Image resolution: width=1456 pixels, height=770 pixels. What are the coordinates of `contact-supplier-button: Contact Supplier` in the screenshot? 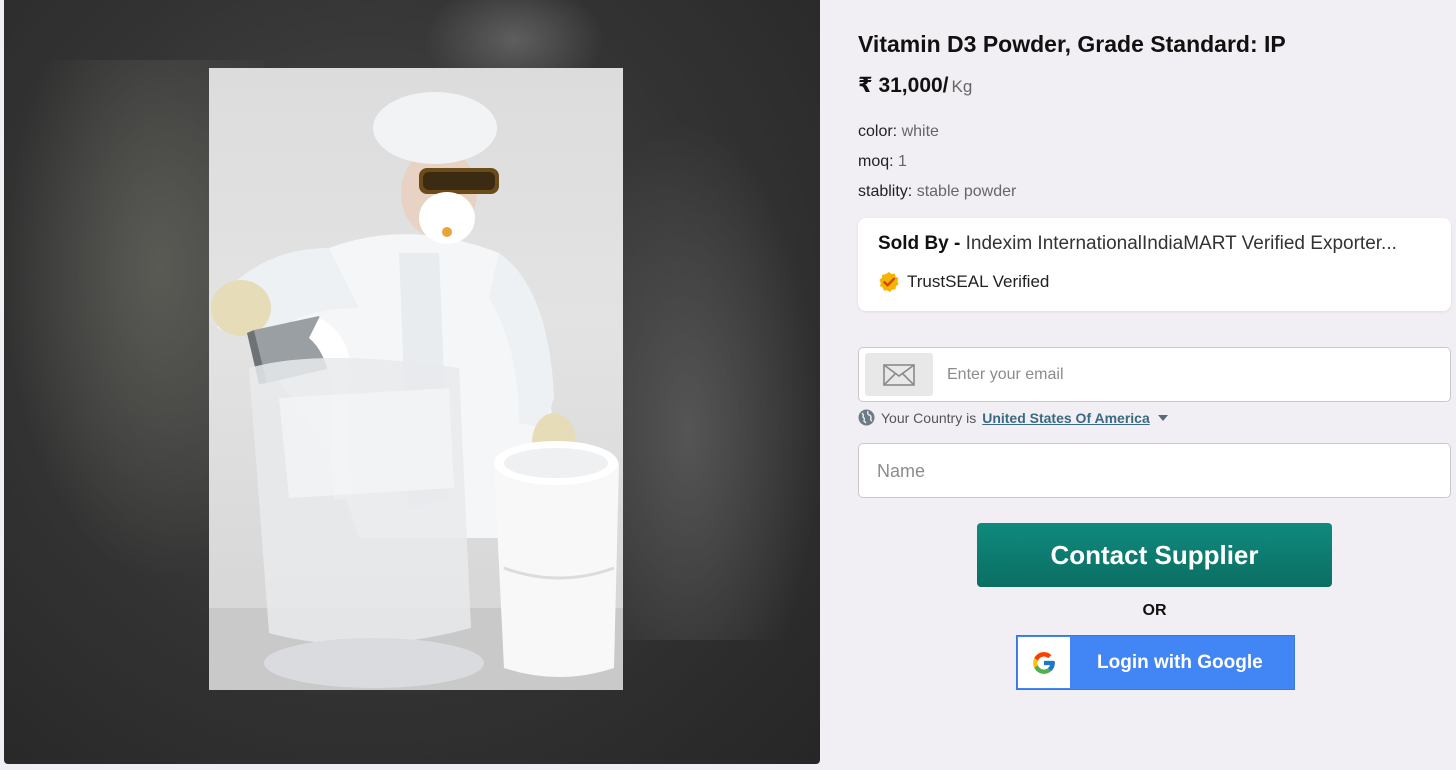 It's located at (1154, 555).